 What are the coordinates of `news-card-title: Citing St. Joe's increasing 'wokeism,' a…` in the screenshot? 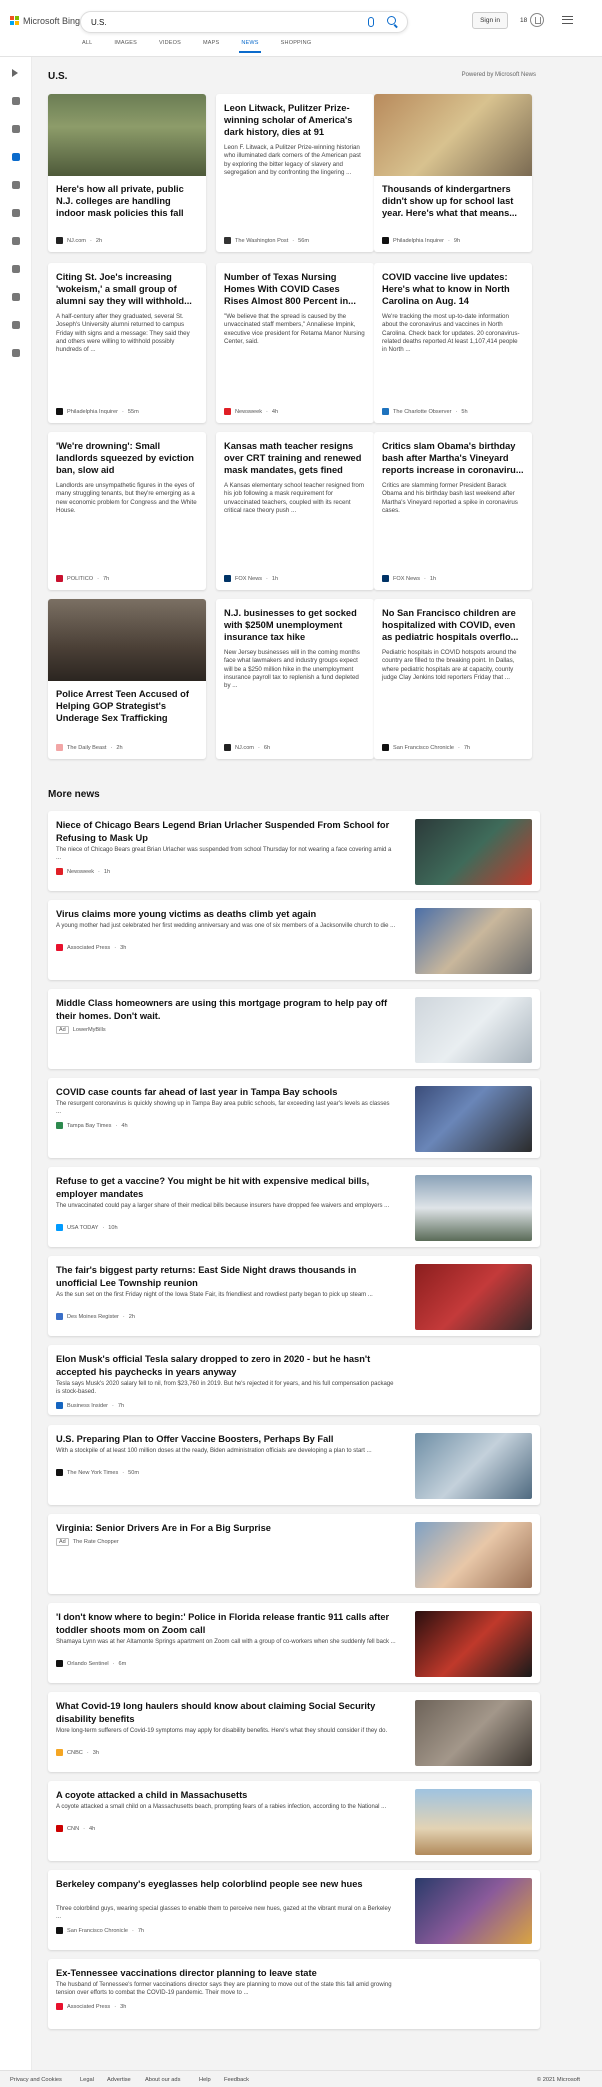 It's located at (127, 285).